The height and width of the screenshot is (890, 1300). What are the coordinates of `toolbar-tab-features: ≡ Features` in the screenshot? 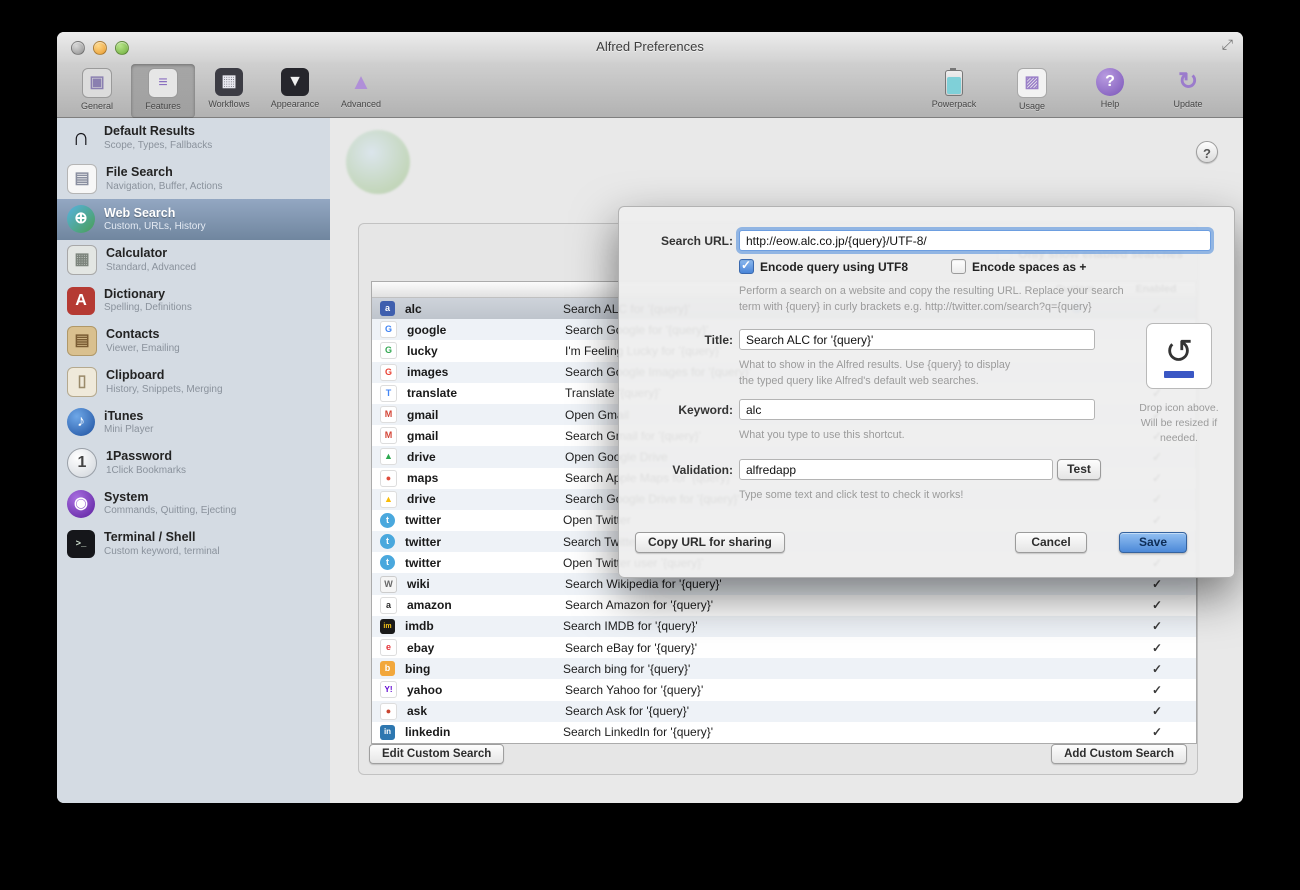 It's located at (163, 91).